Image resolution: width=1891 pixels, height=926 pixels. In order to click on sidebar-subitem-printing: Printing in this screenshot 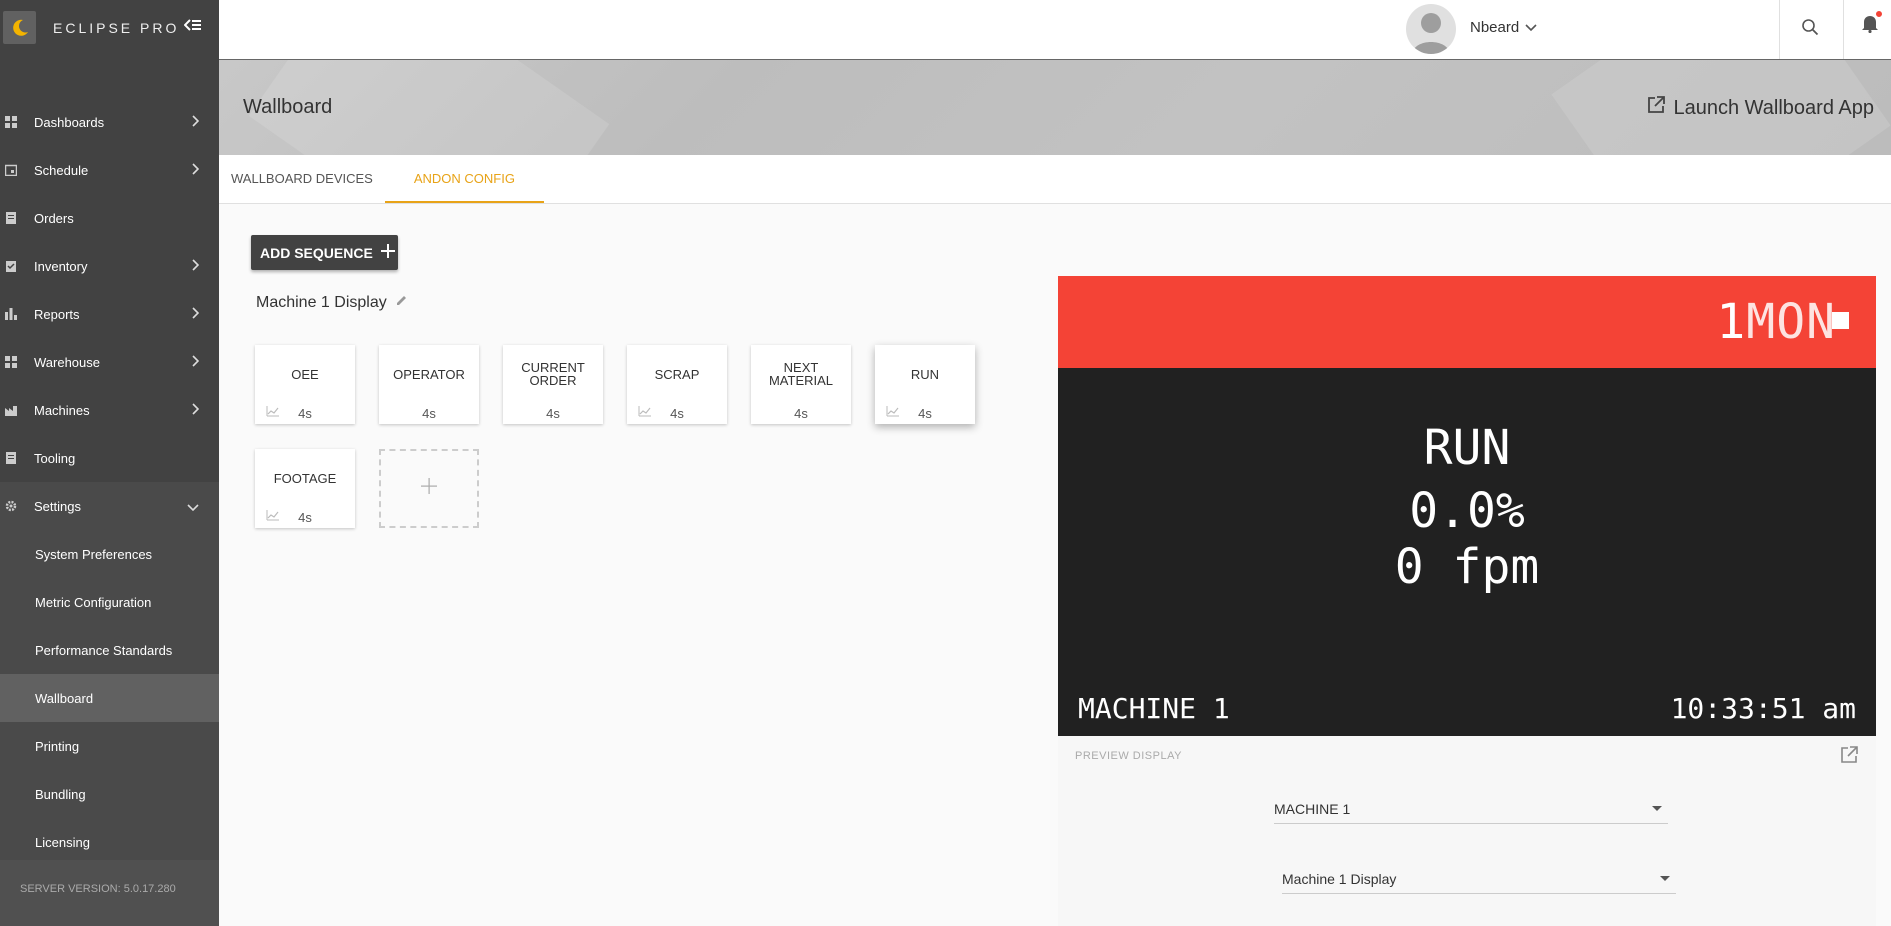, I will do `click(109, 746)`.